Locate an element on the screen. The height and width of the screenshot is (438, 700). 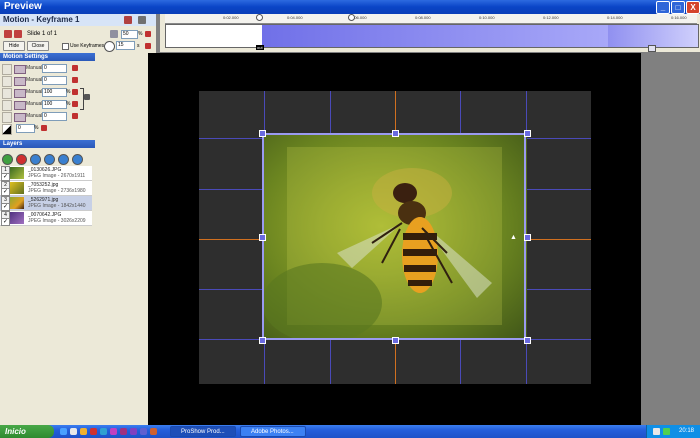
zoom-input: 50 is located at coordinates (129, 34).